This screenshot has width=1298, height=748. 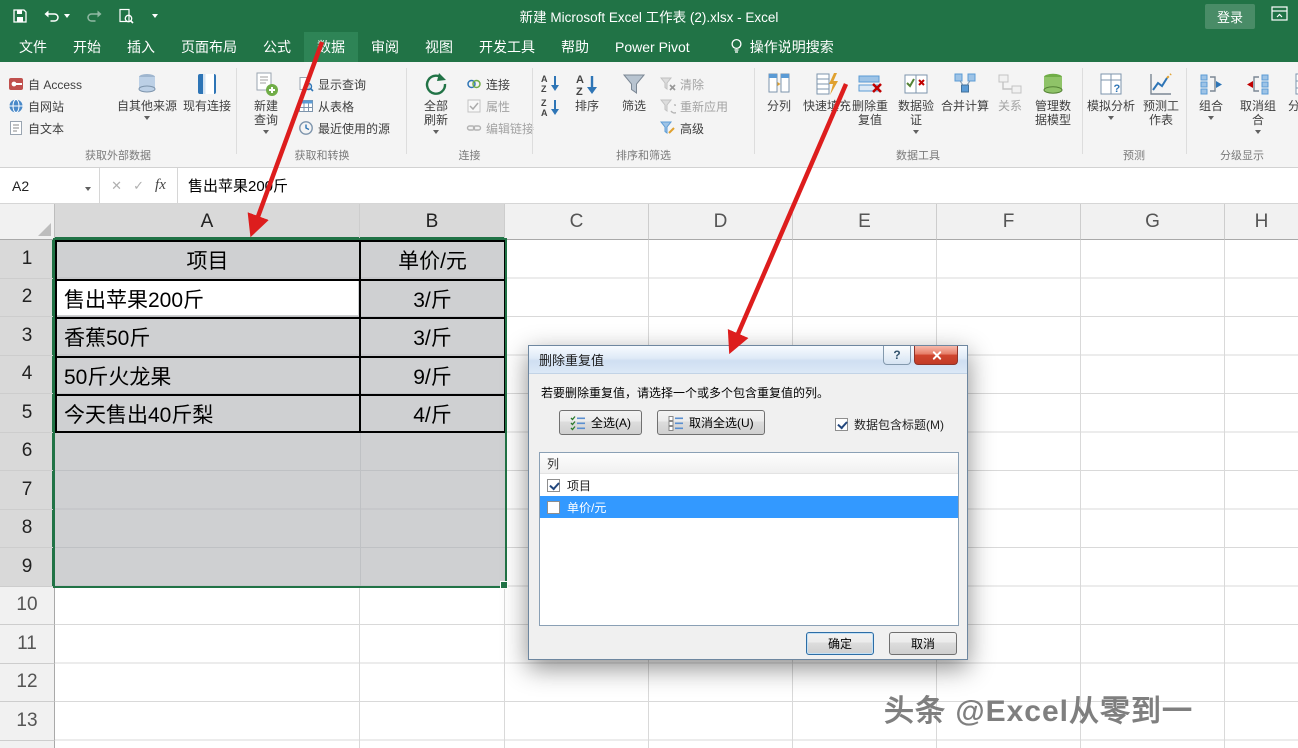 I want to click on tab-review: 审阅, so click(x=385, y=47).